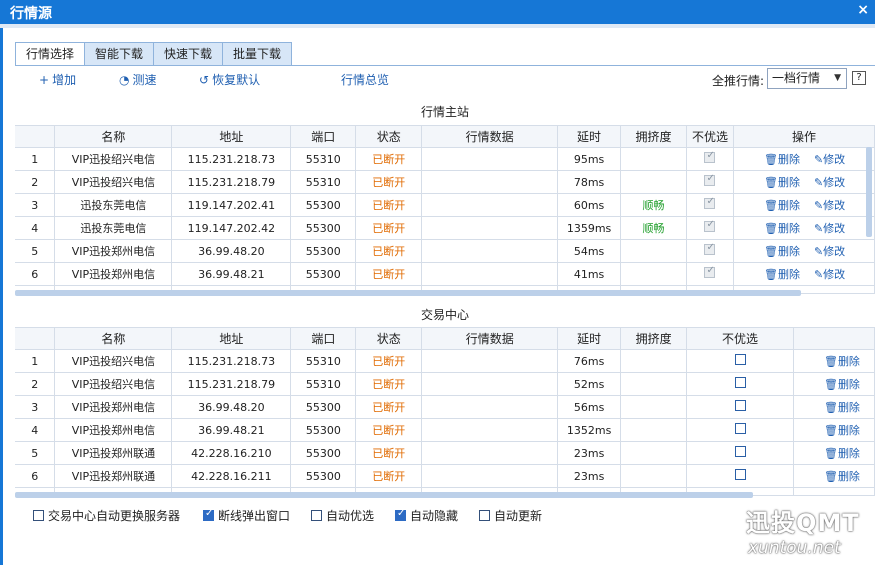 The width and height of the screenshot is (875, 565). Describe the element at coordinates (258, 54) in the screenshot. I see `tab-batch-download: 批量下载` at that location.